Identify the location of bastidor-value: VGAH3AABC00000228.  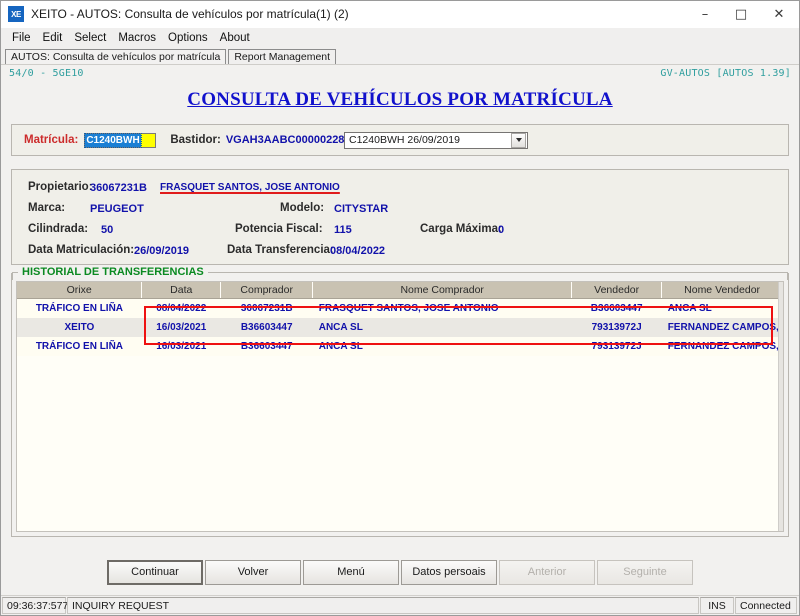
(285, 140).